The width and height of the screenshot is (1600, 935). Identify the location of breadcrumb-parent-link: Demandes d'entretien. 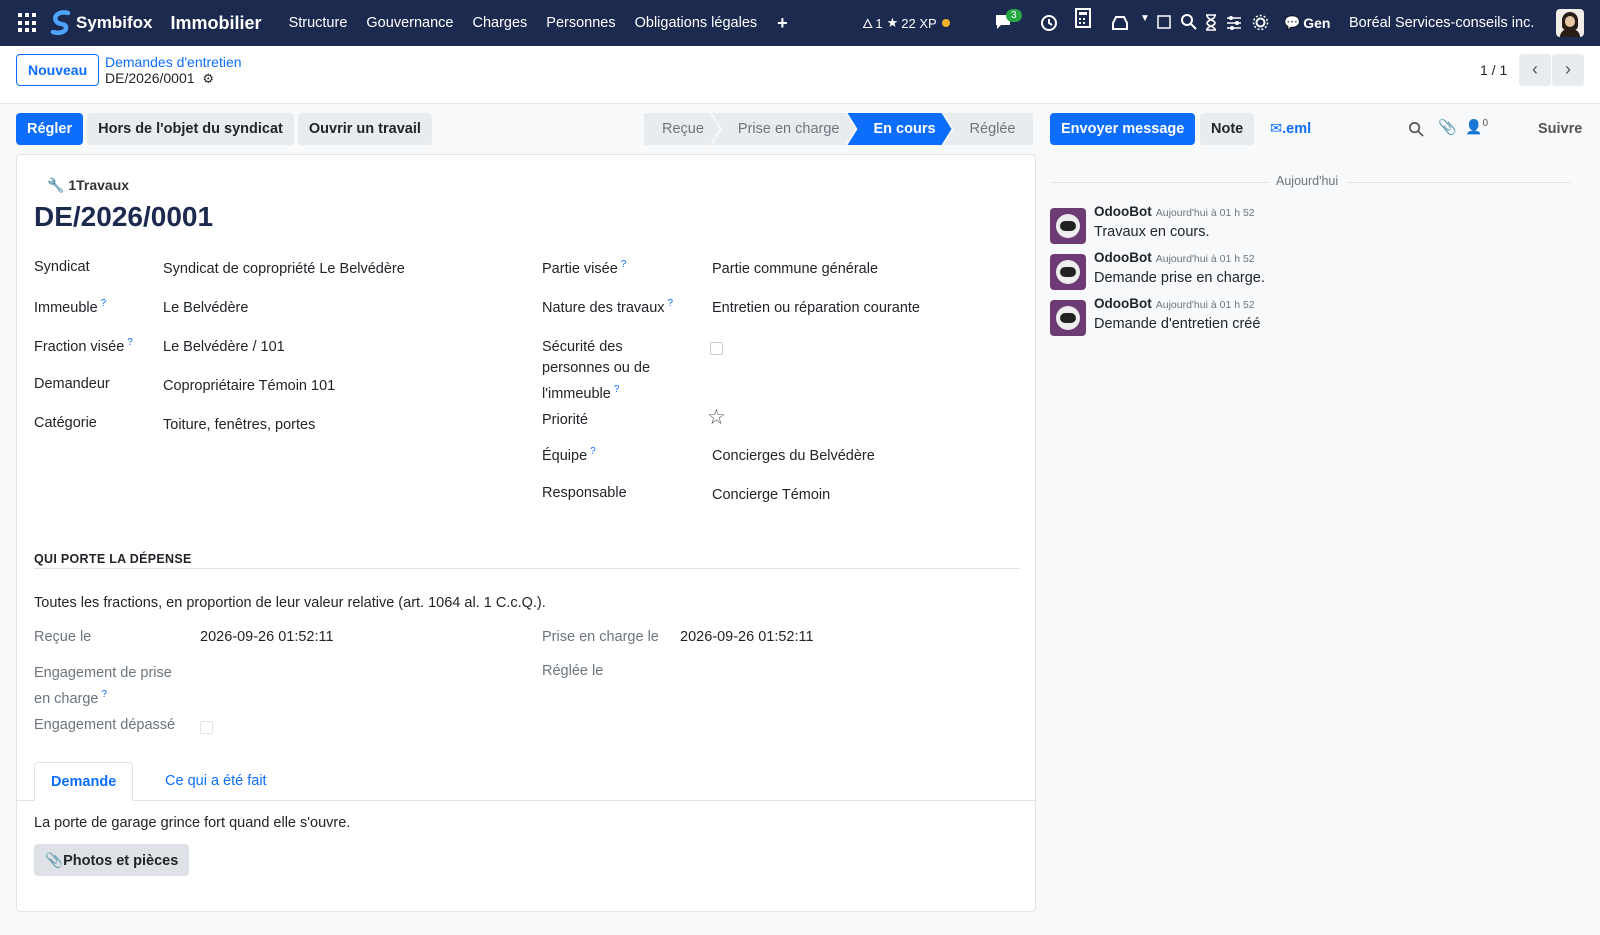
(173, 62).